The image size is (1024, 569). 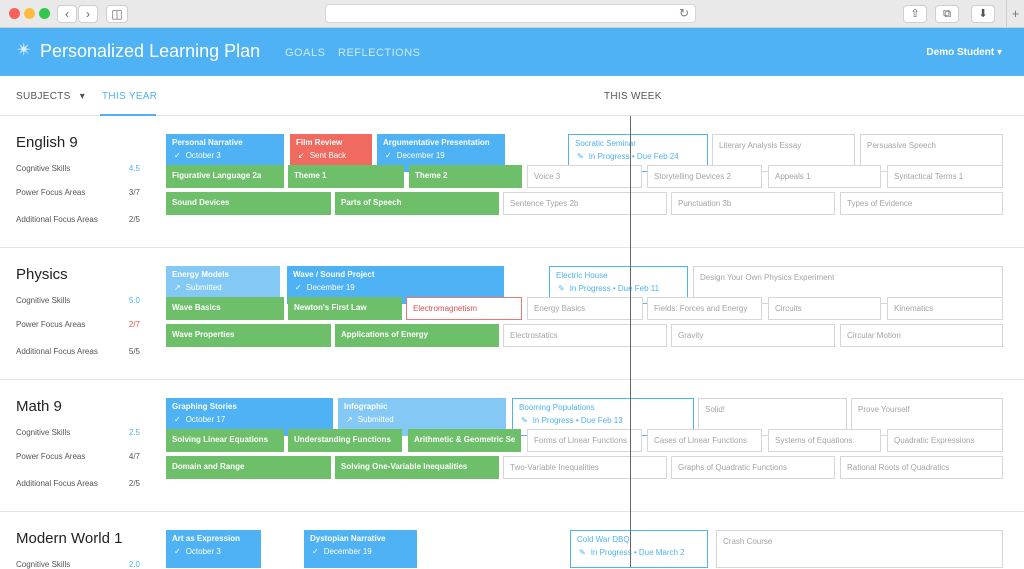 I want to click on chevron-left-icon: ‹, so click(x=67, y=14).